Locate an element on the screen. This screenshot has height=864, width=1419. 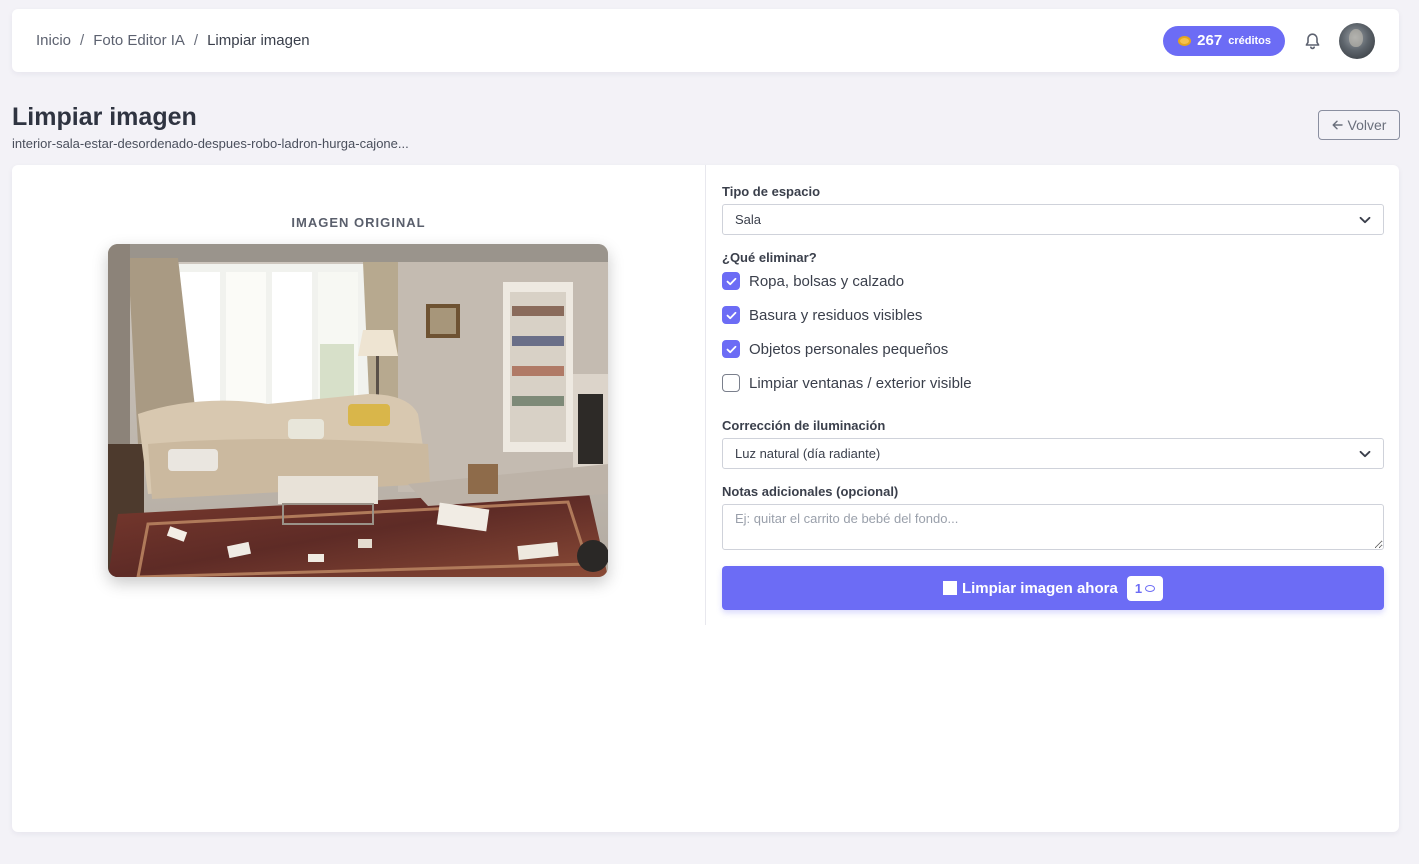
option-windows: Limpiar ventanas / exterior visible is located at coordinates (847, 383).